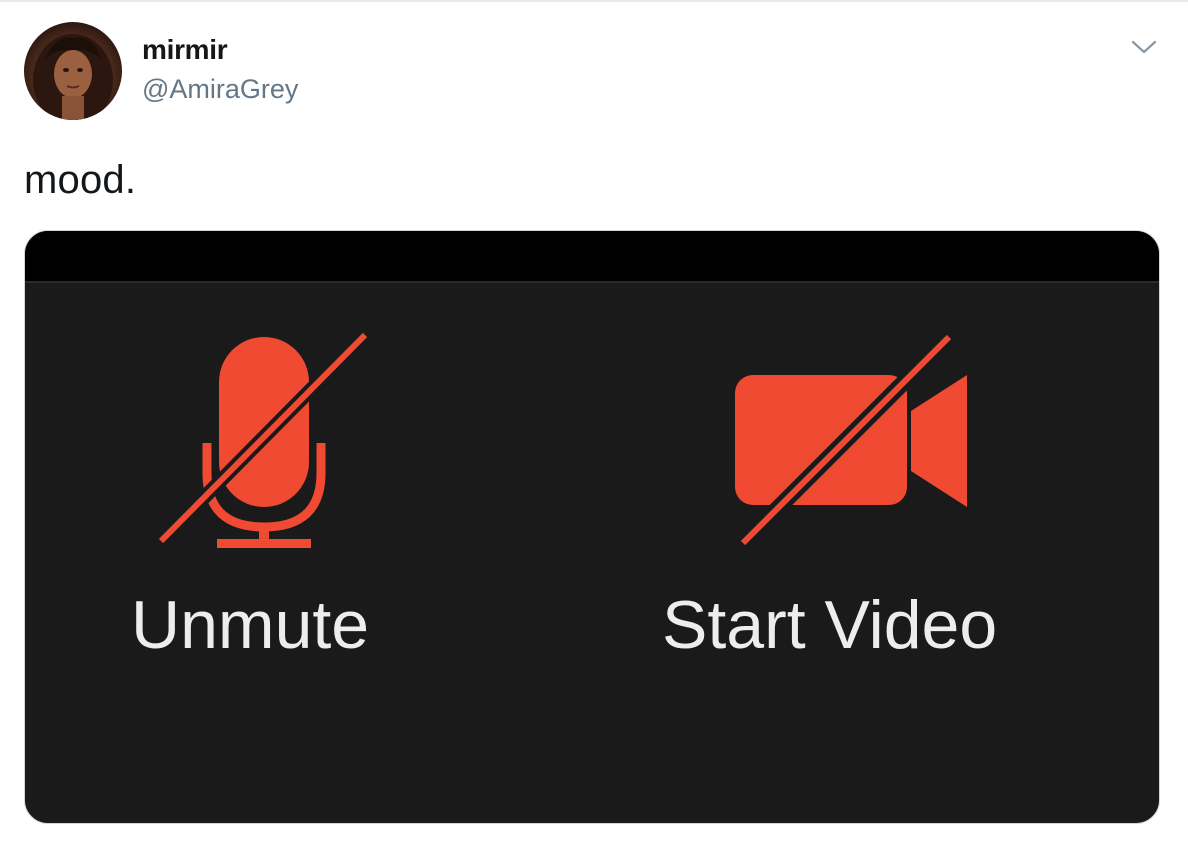 This screenshot has height=856, width=1188. What do you see at coordinates (250, 625) in the screenshot?
I see `unmute-label: Unmute` at bounding box center [250, 625].